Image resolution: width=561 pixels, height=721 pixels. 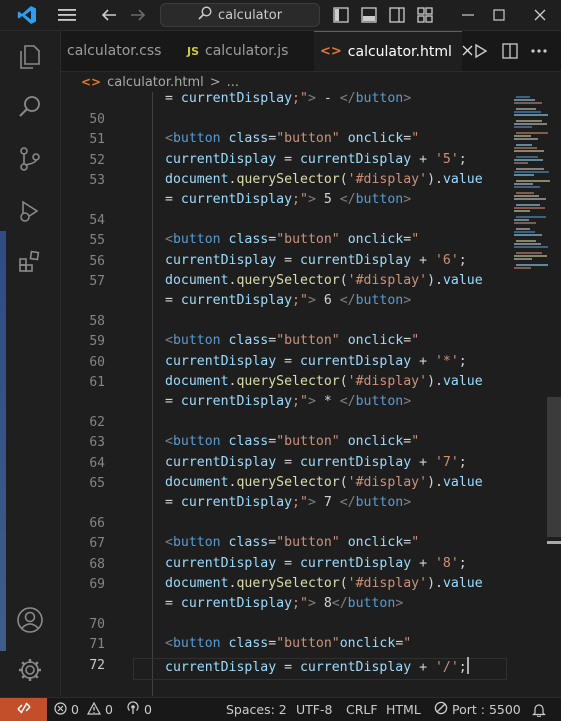 What do you see at coordinates (240, 15) in the screenshot?
I see `command-center-search: calculator` at bounding box center [240, 15].